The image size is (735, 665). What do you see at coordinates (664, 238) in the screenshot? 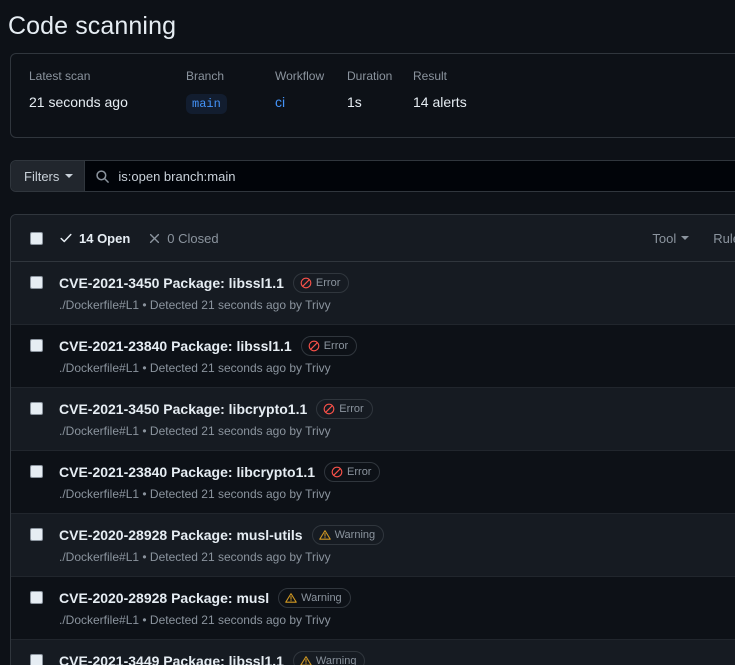
I see `tool-filter-label: Tool` at bounding box center [664, 238].